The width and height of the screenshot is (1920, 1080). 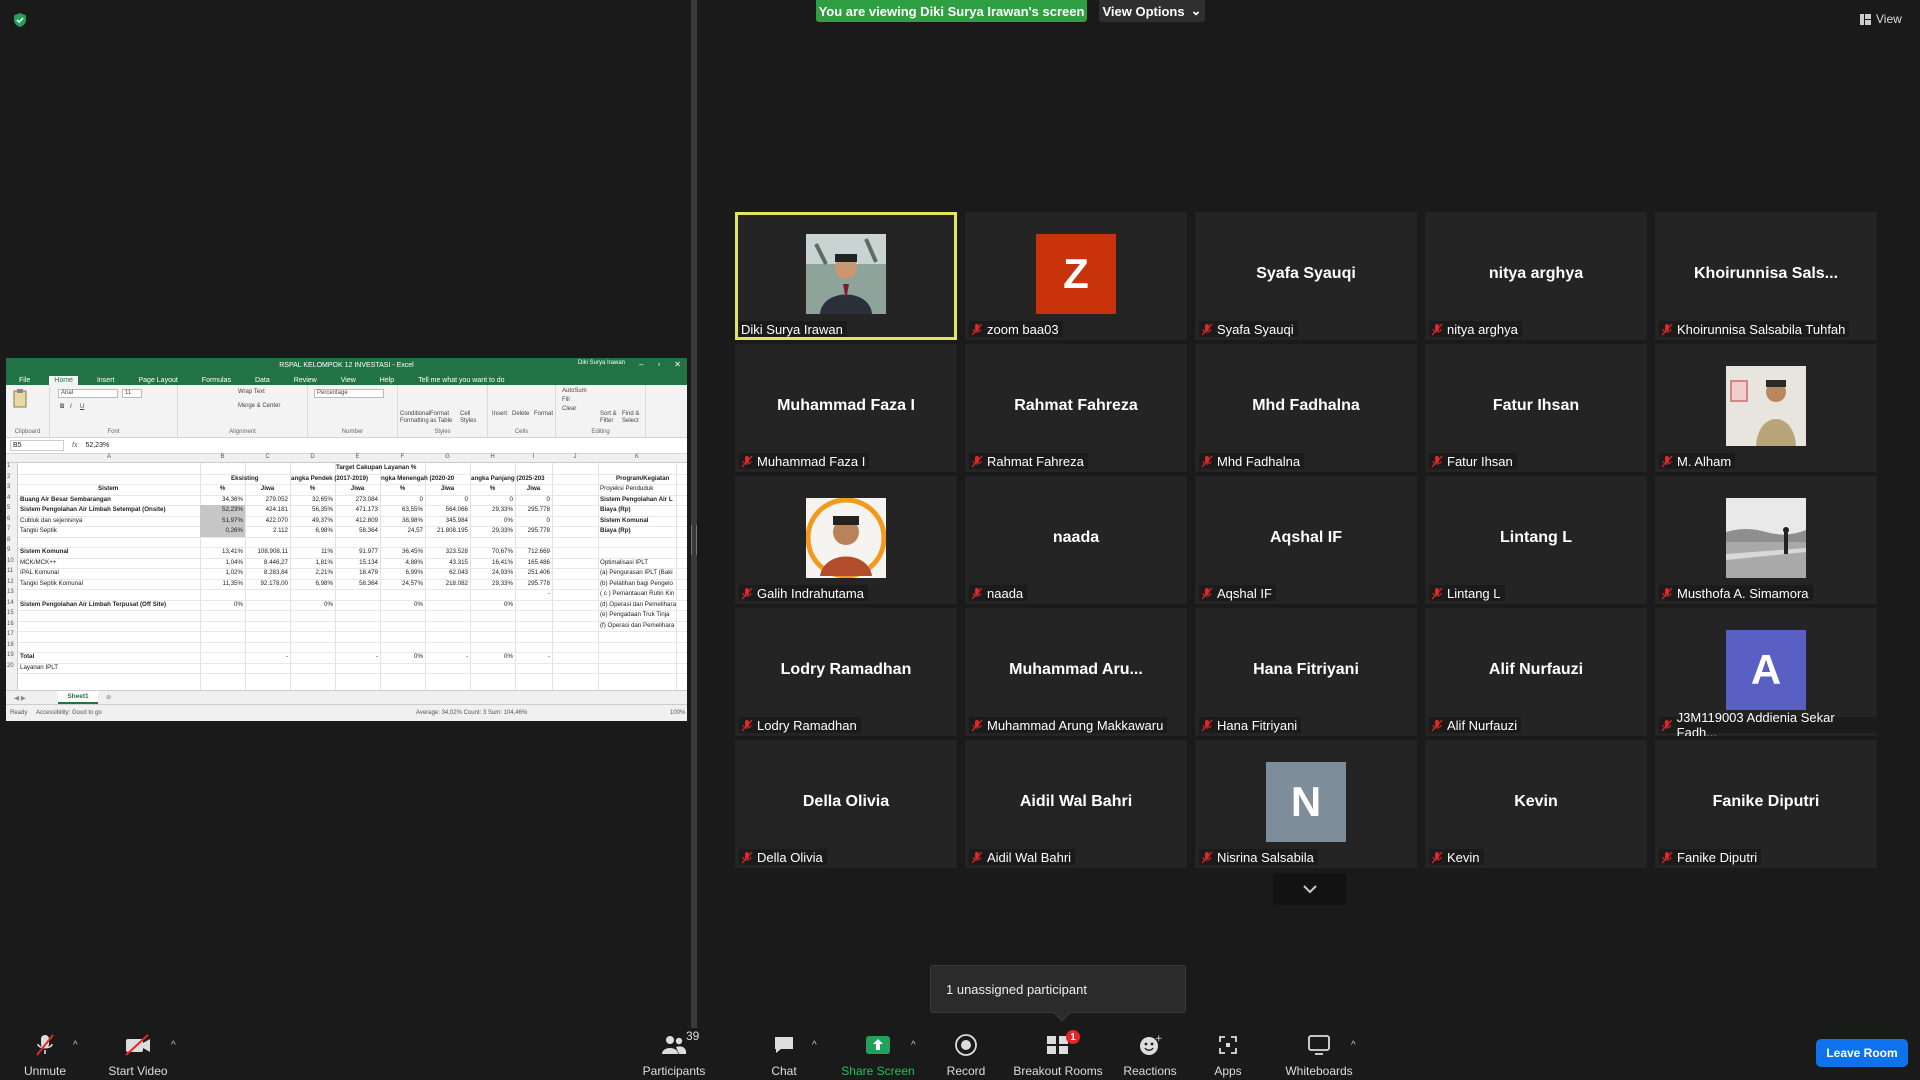 What do you see at coordinates (266, 552) in the screenshot?
I see `table-cell: 108.908,11` at bounding box center [266, 552].